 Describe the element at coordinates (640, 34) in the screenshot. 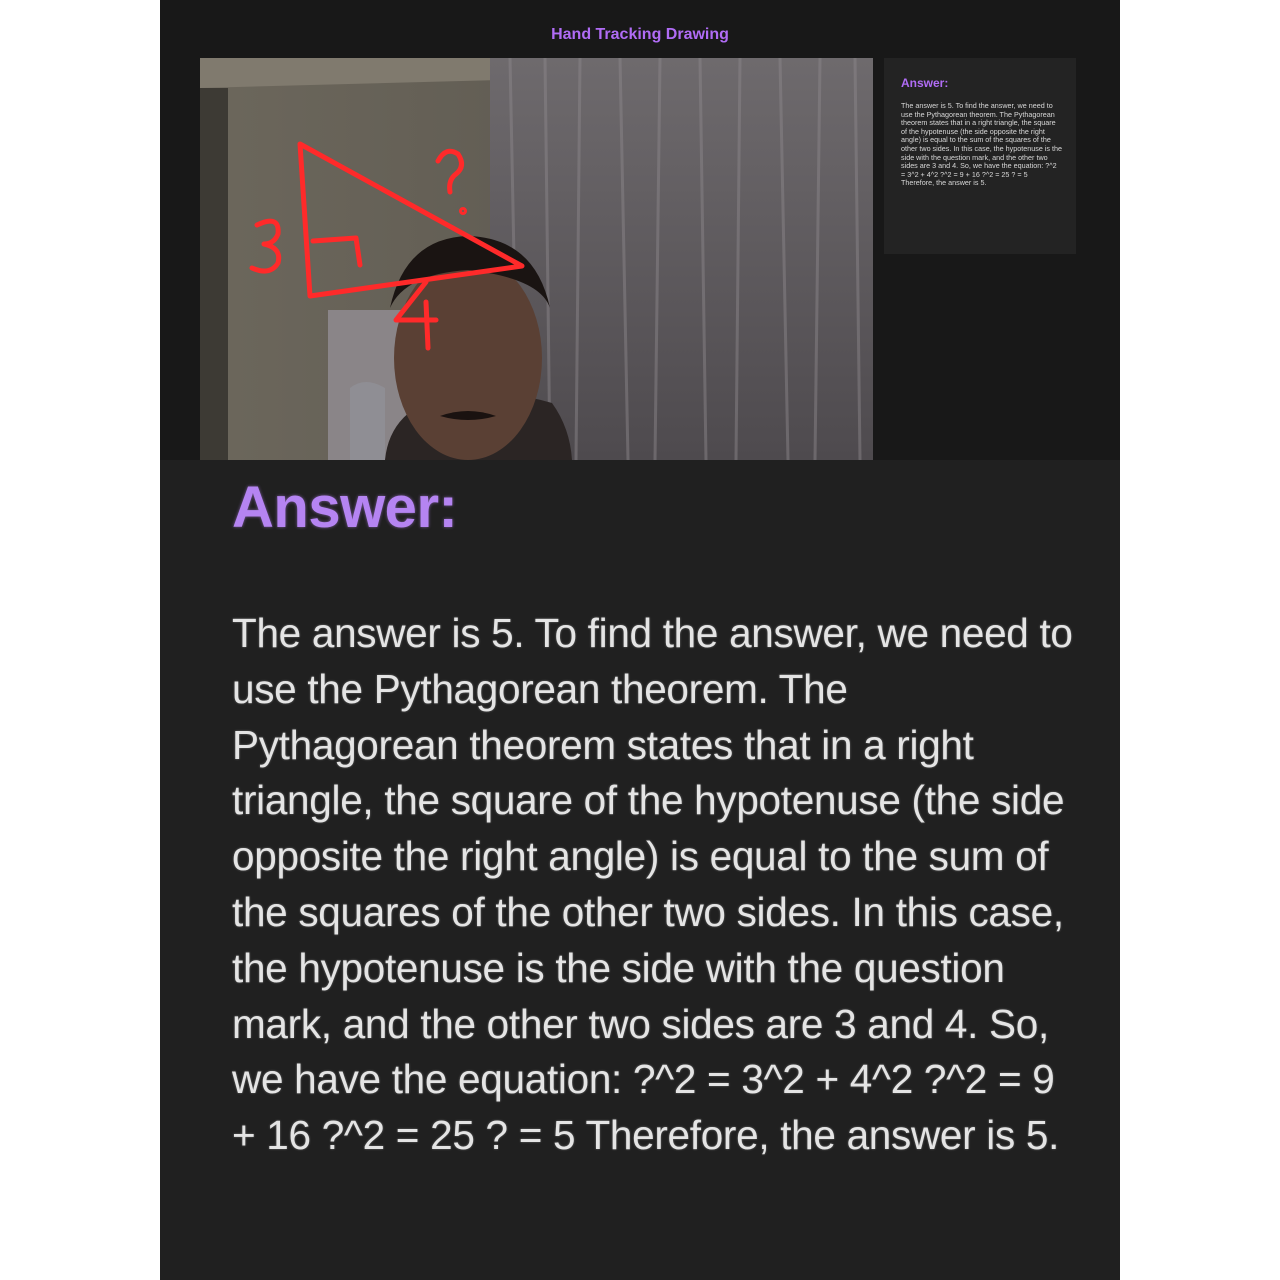

I see `app-title: Hand Tracking Drawing` at that location.